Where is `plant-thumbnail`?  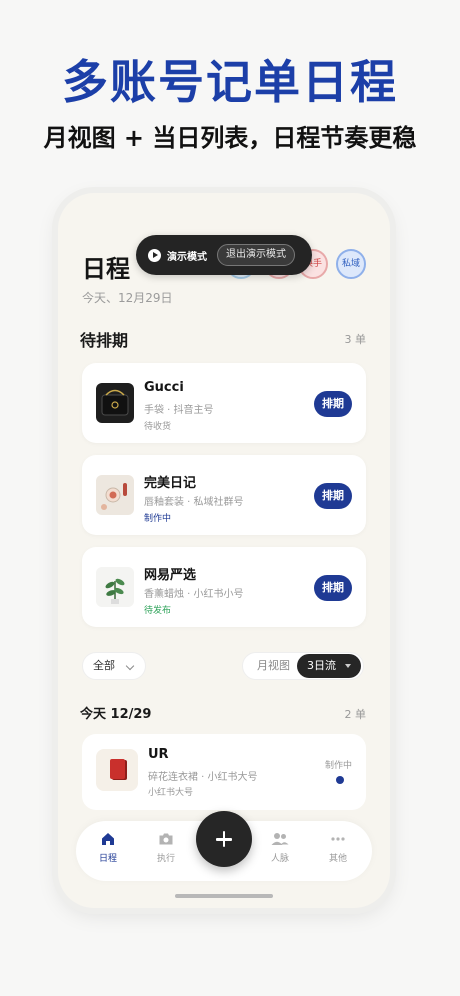 plant-thumbnail is located at coordinates (115, 587).